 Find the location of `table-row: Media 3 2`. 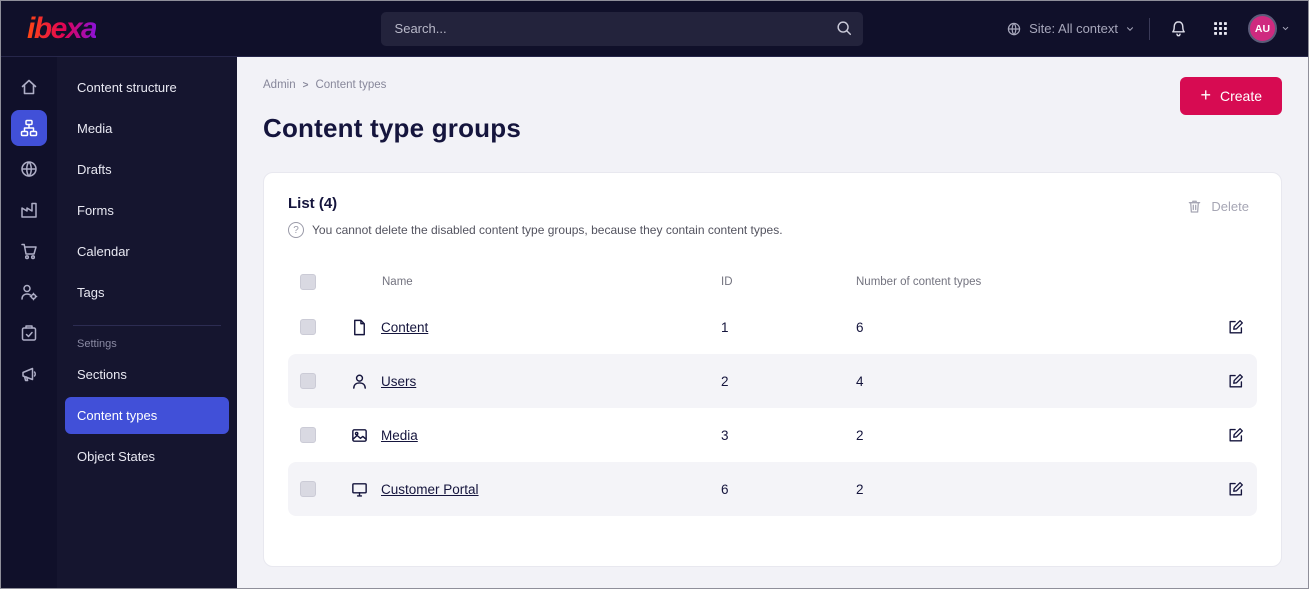

table-row: Media 3 2 is located at coordinates (772, 435).